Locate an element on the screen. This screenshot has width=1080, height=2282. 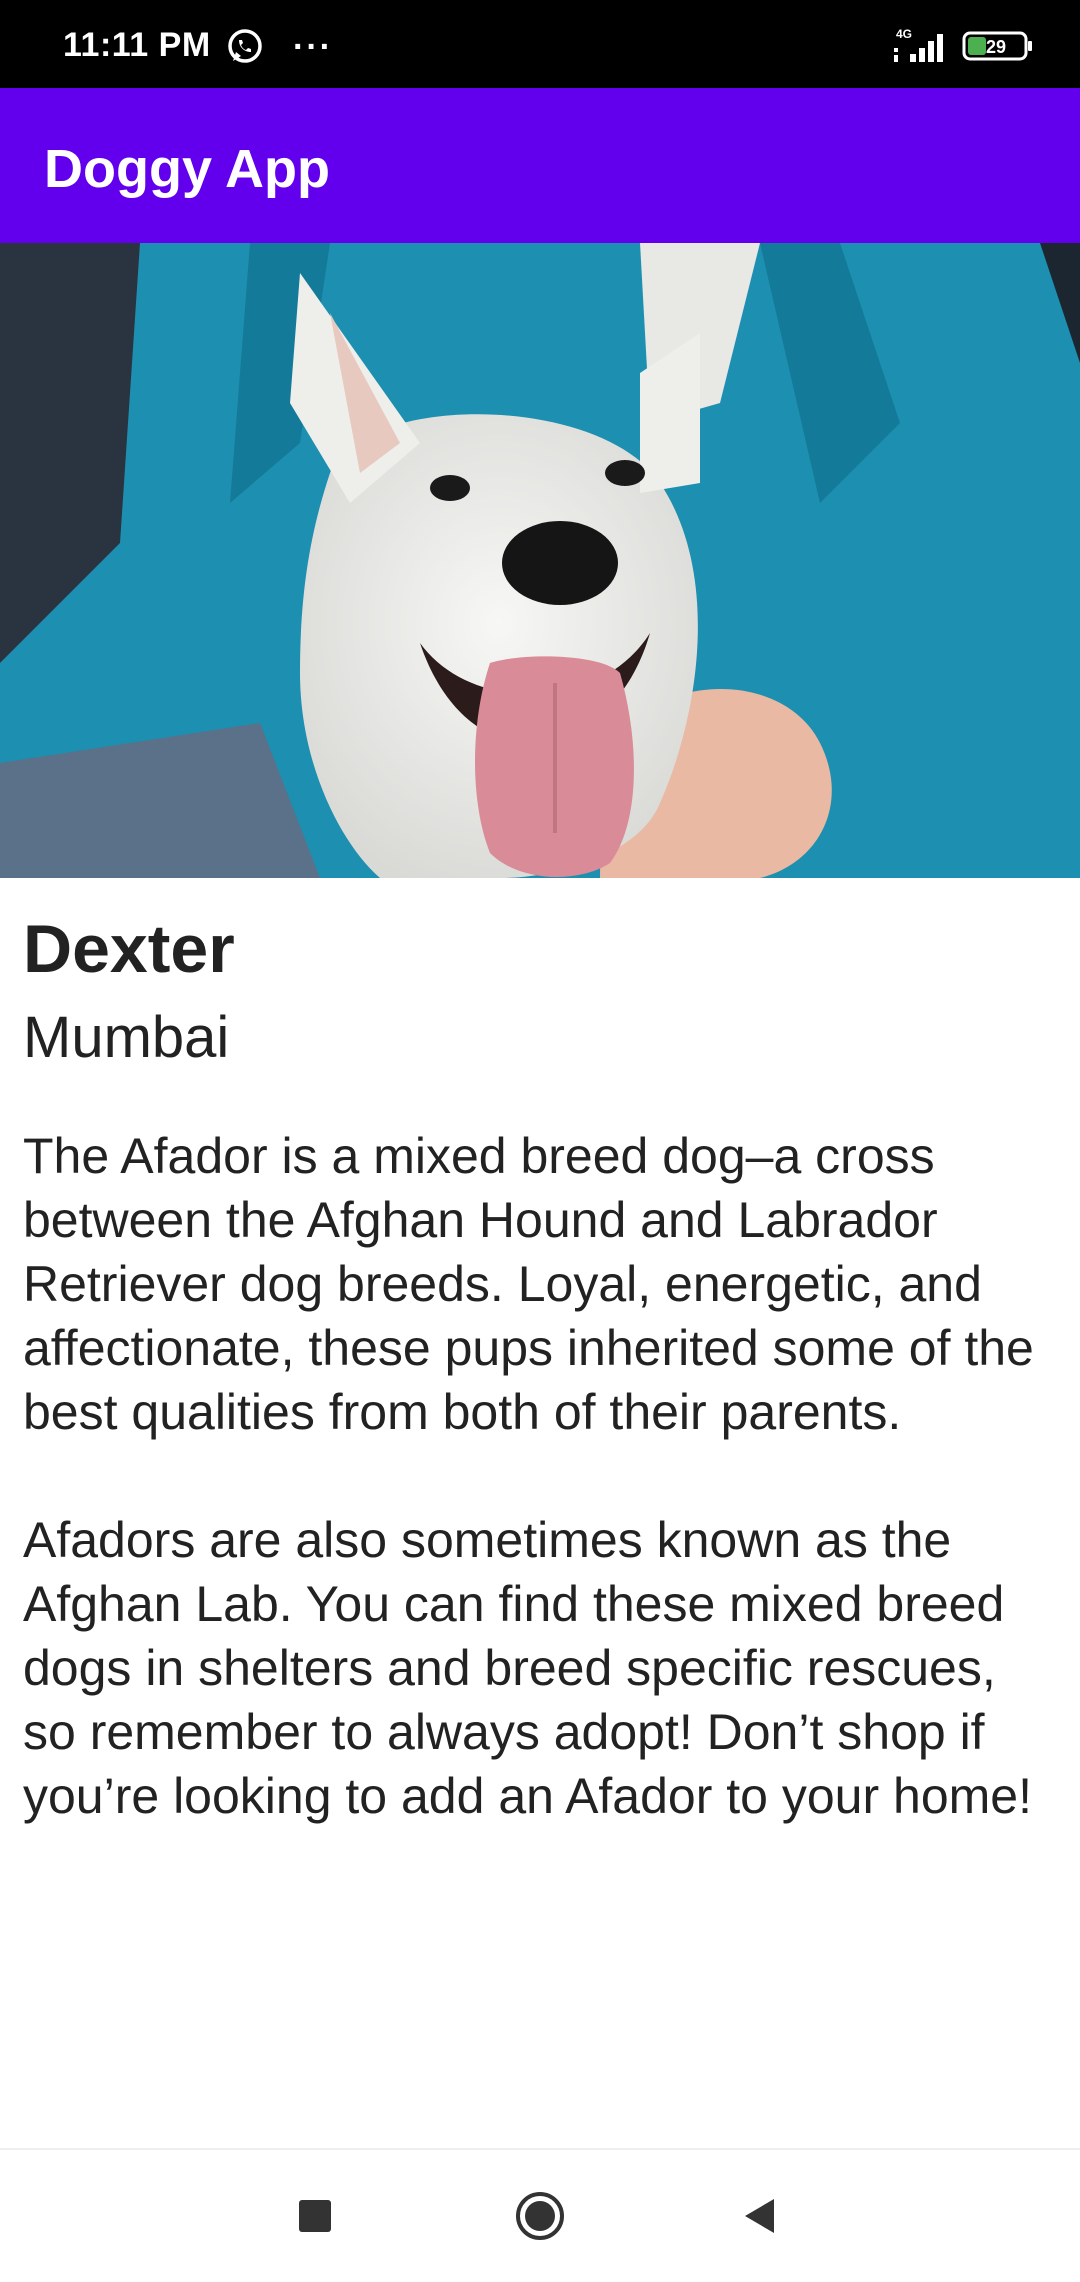
navigation-bar is located at coordinates (540, 2215).